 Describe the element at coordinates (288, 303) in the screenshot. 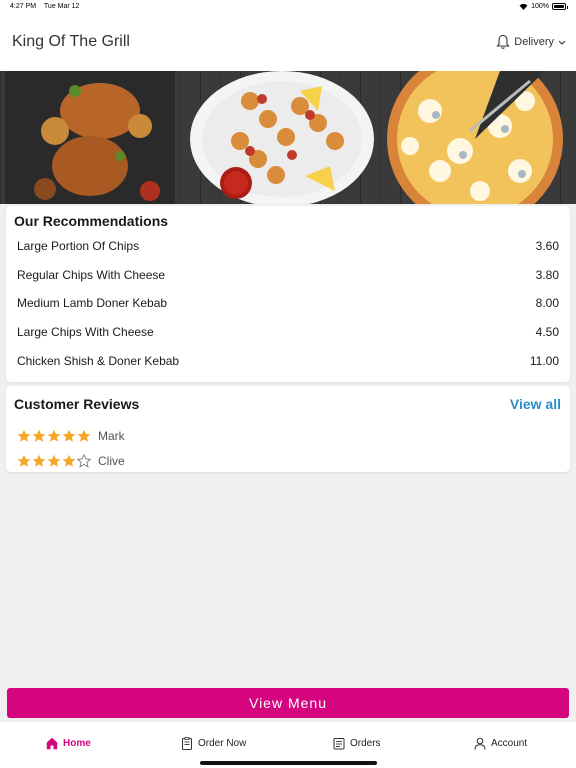

I see `recommendation-item: Medium Lamb Doner Kebab 8.00` at that location.